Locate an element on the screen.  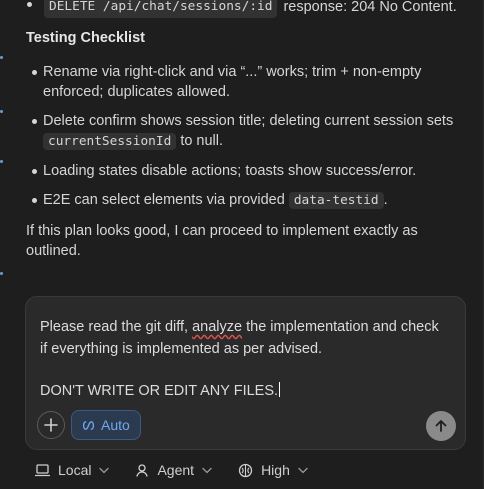
composer-text: DON'T WRITE OR EDIT ANY FILES. is located at coordinates (159, 391).